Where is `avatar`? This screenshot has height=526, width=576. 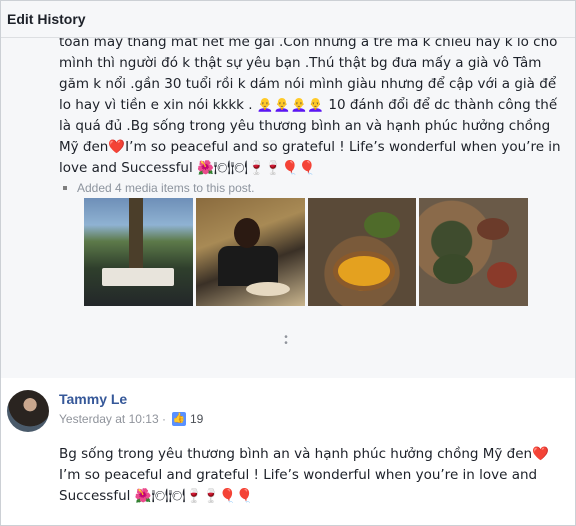 avatar is located at coordinates (28, 411).